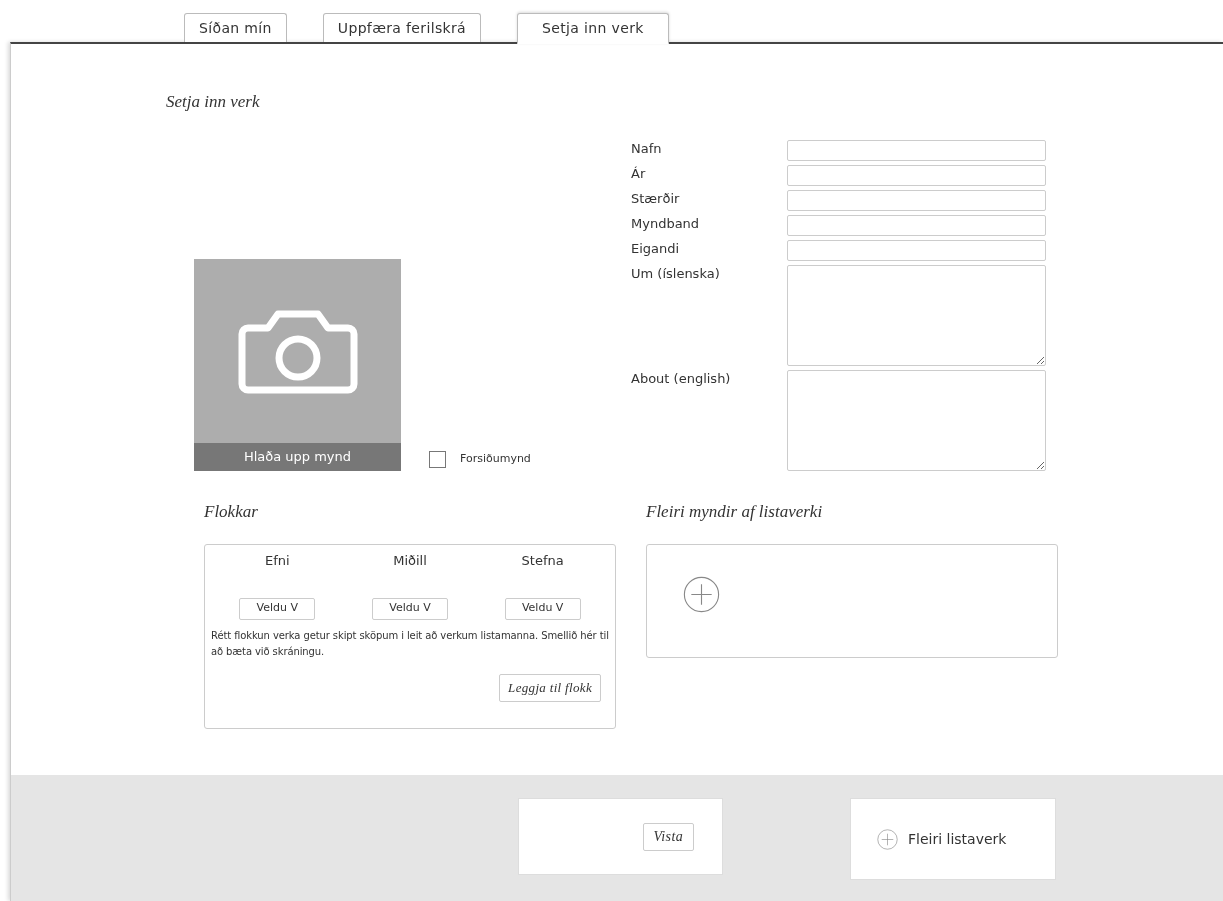 The width and height of the screenshot is (1223, 901). I want to click on field-label: Eigandi, so click(656, 248).